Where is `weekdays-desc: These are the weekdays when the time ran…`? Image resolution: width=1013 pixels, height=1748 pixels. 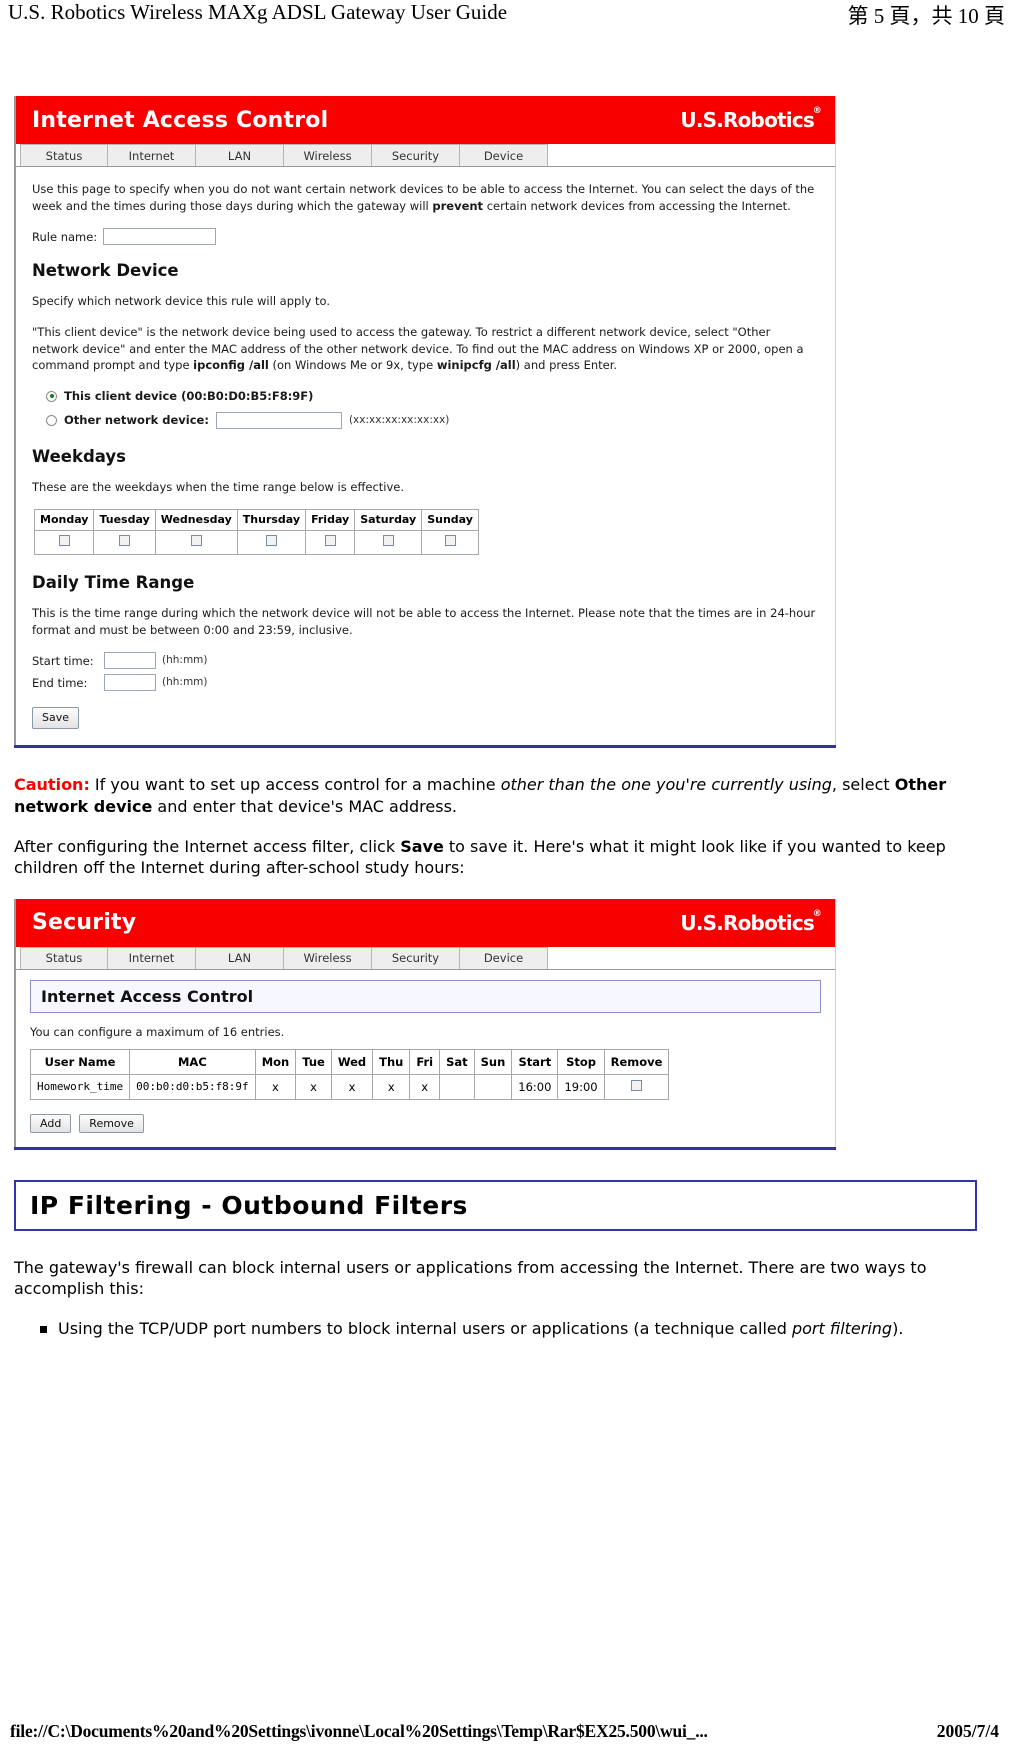 weekdays-desc: These are the weekdays when the time ran… is located at coordinates (218, 486).